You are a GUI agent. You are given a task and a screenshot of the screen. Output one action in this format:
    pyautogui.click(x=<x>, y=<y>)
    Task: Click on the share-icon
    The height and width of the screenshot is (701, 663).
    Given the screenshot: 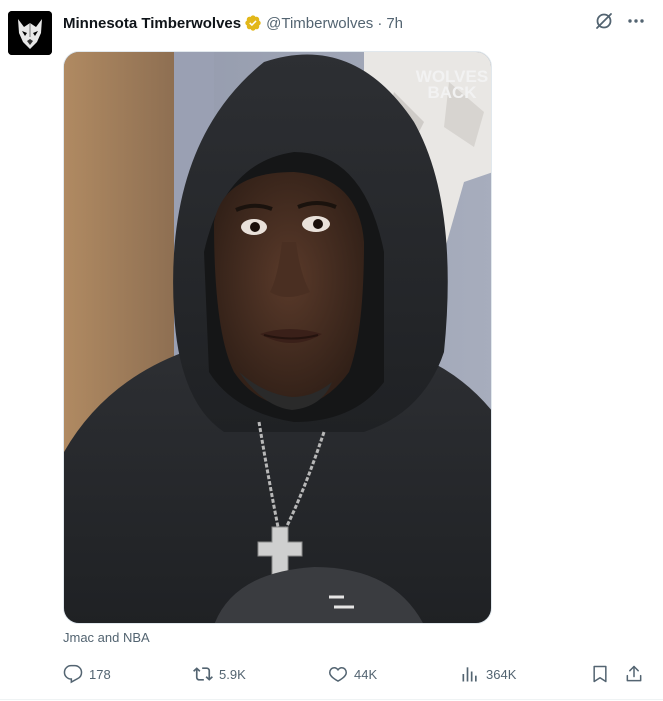 What is the action you would take?
    pyautogui.click(x=634, y=674)
    